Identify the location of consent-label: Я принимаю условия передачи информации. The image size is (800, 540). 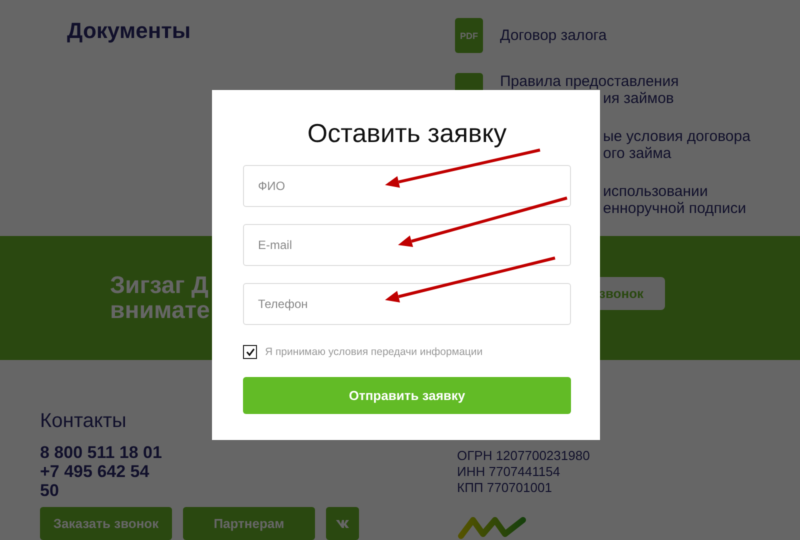
(374, 352).